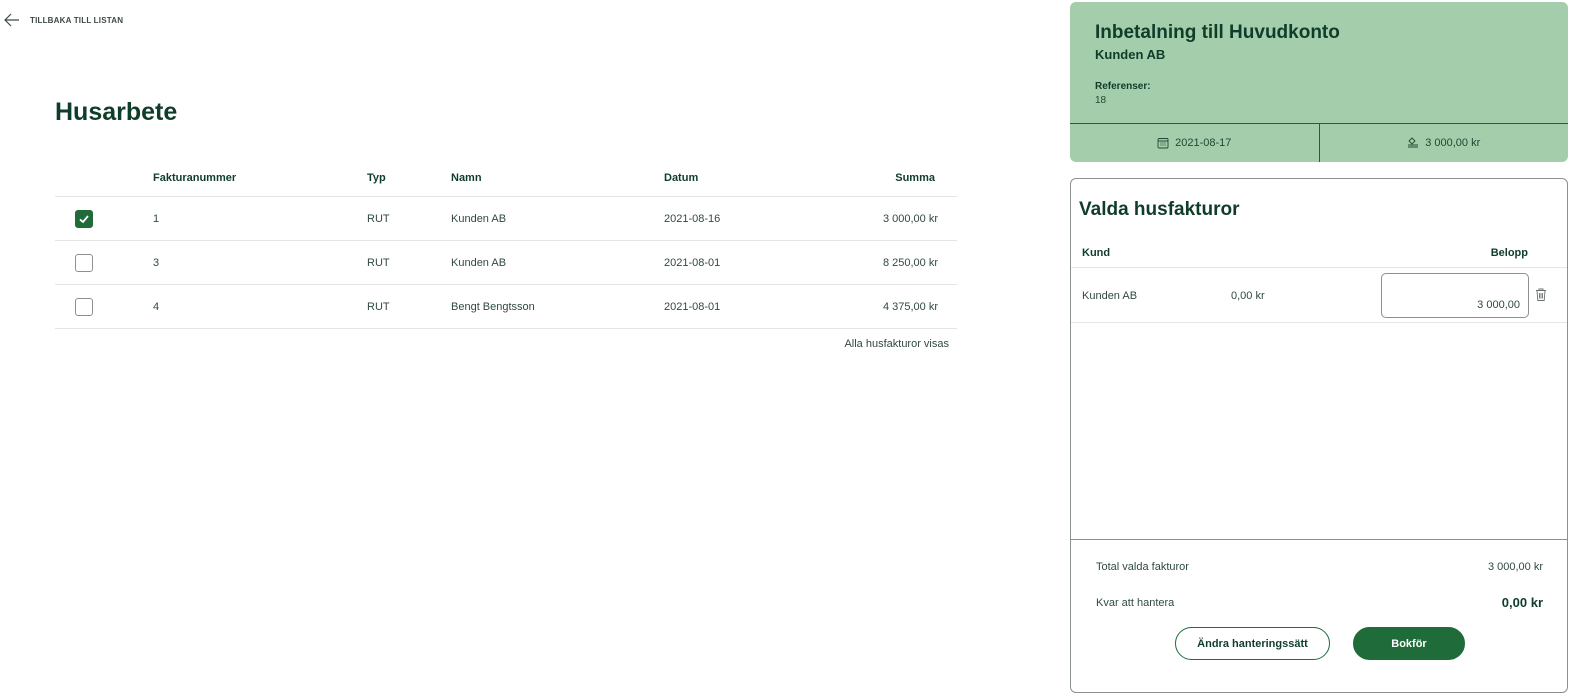 The height and width of the screenshot is (693, 1569). What do you see at coordinates (156, 306) in the screenshot?
I see `cell-invoice-number: 4` at bounding box center [156, 306].